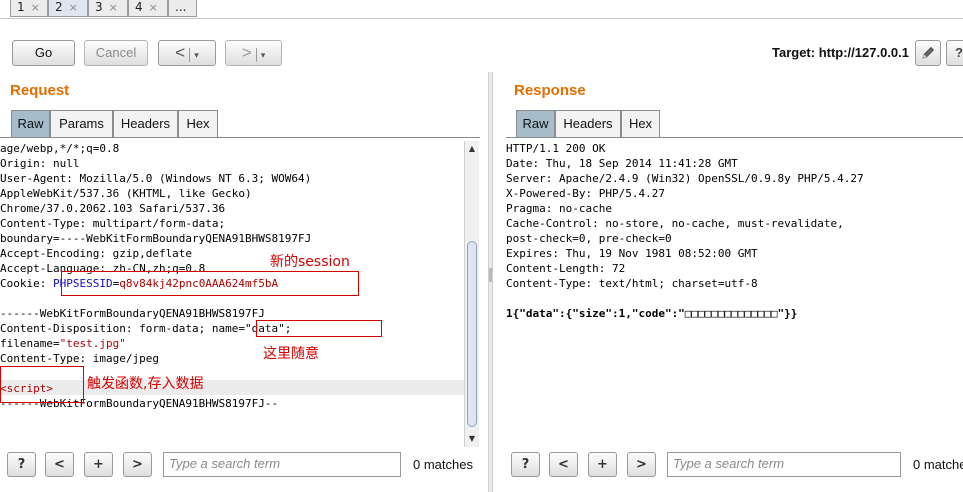  Describe the element at coordinates (840, 52) in the screenshot. I see `target-label: Target: http://127.0.0.1` at that location.